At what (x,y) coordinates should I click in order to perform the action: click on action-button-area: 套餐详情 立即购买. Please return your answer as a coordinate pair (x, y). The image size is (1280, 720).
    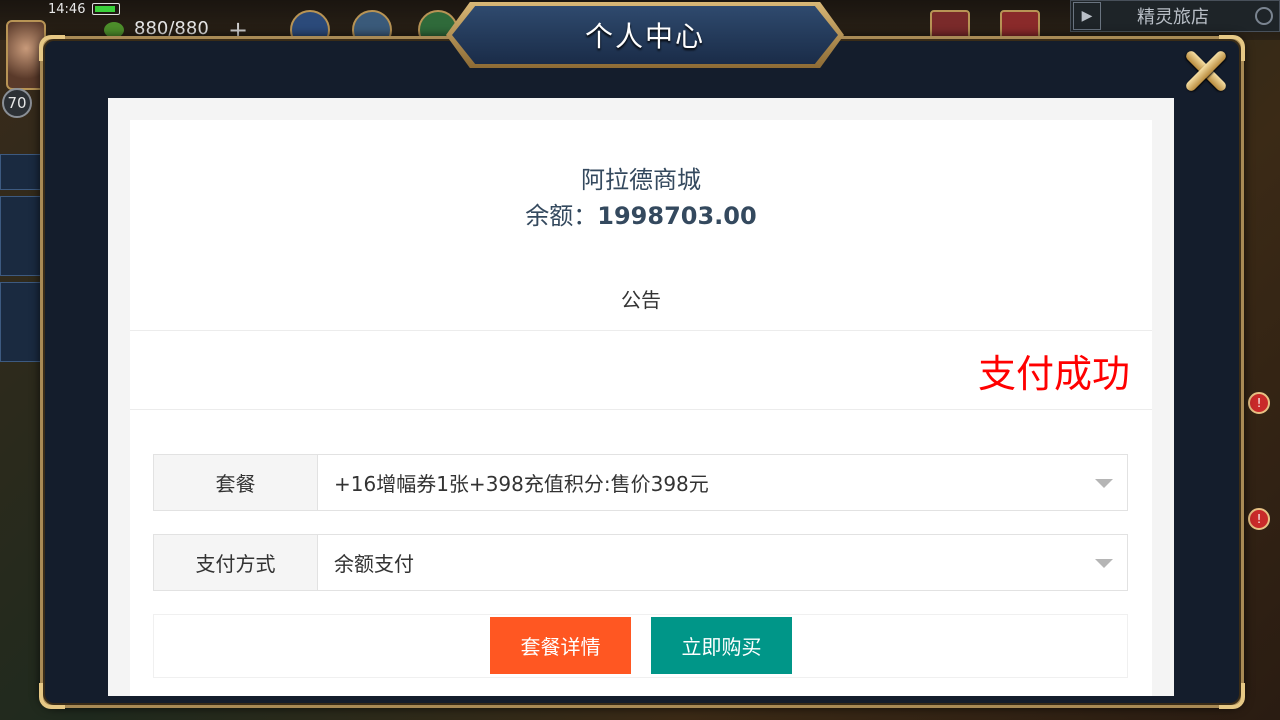
    Looking at the image, I should click on (640, 646).